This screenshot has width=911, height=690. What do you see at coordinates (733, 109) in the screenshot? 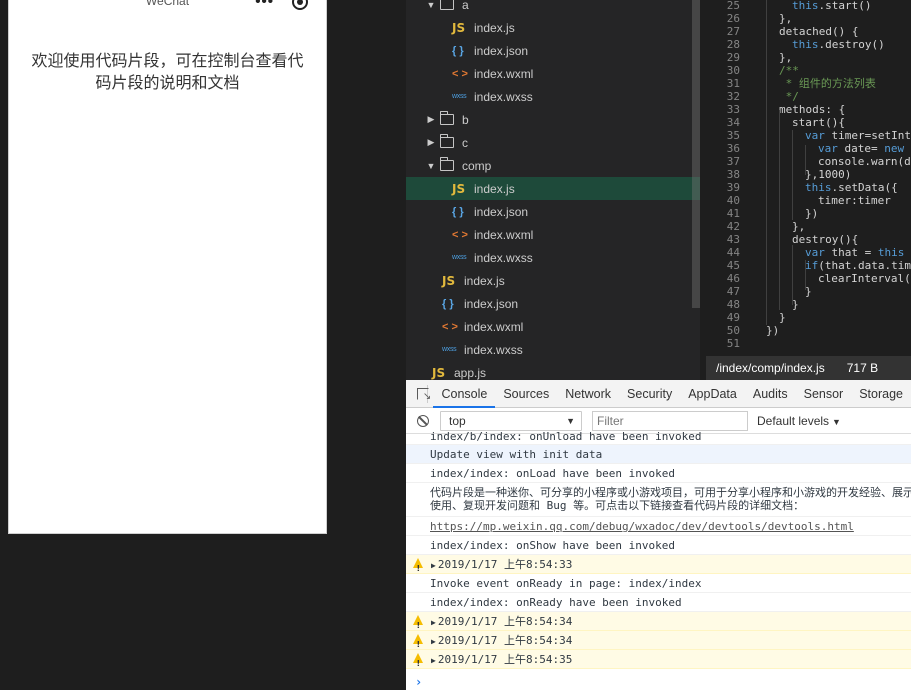
I see `line-number: 33` at bounding box center [733, 109].